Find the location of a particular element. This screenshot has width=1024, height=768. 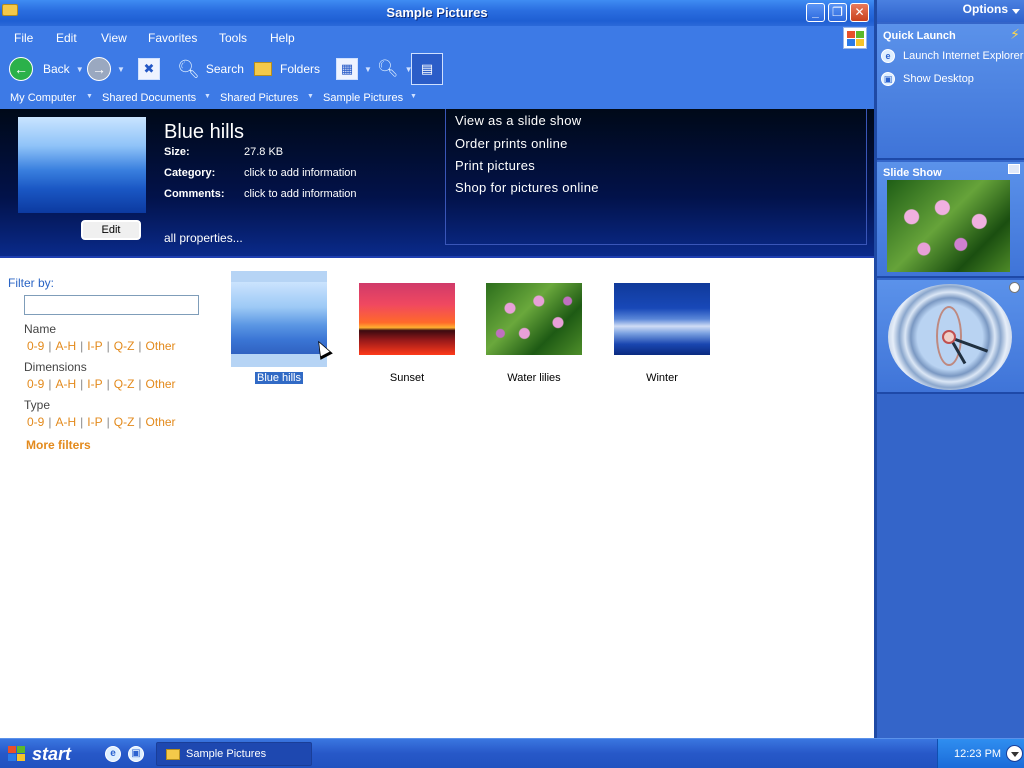

title-bar: Sample Pictures _ ❐ ✕ is located at coordinates (437, 13).